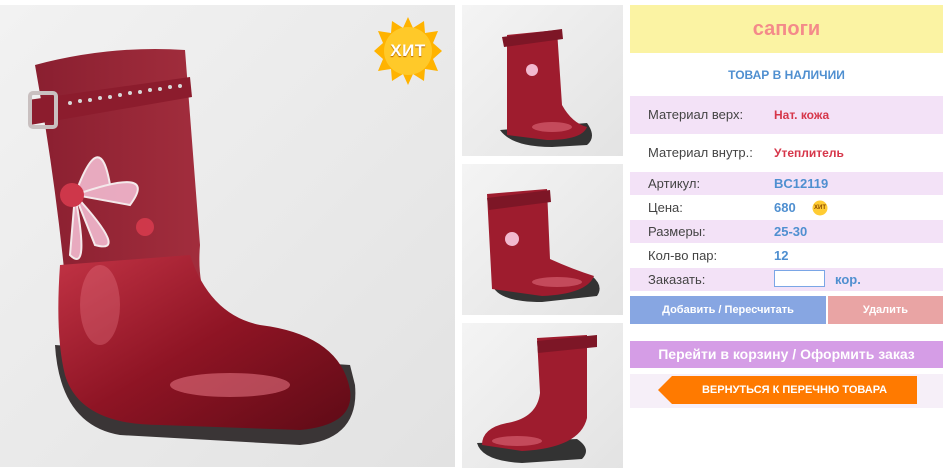 The height and width of the screenshot is (468, 943). Describe the element at coordinates (802, 115) in the screenshot. I see `spec-value: Нат. кожа` at that location.